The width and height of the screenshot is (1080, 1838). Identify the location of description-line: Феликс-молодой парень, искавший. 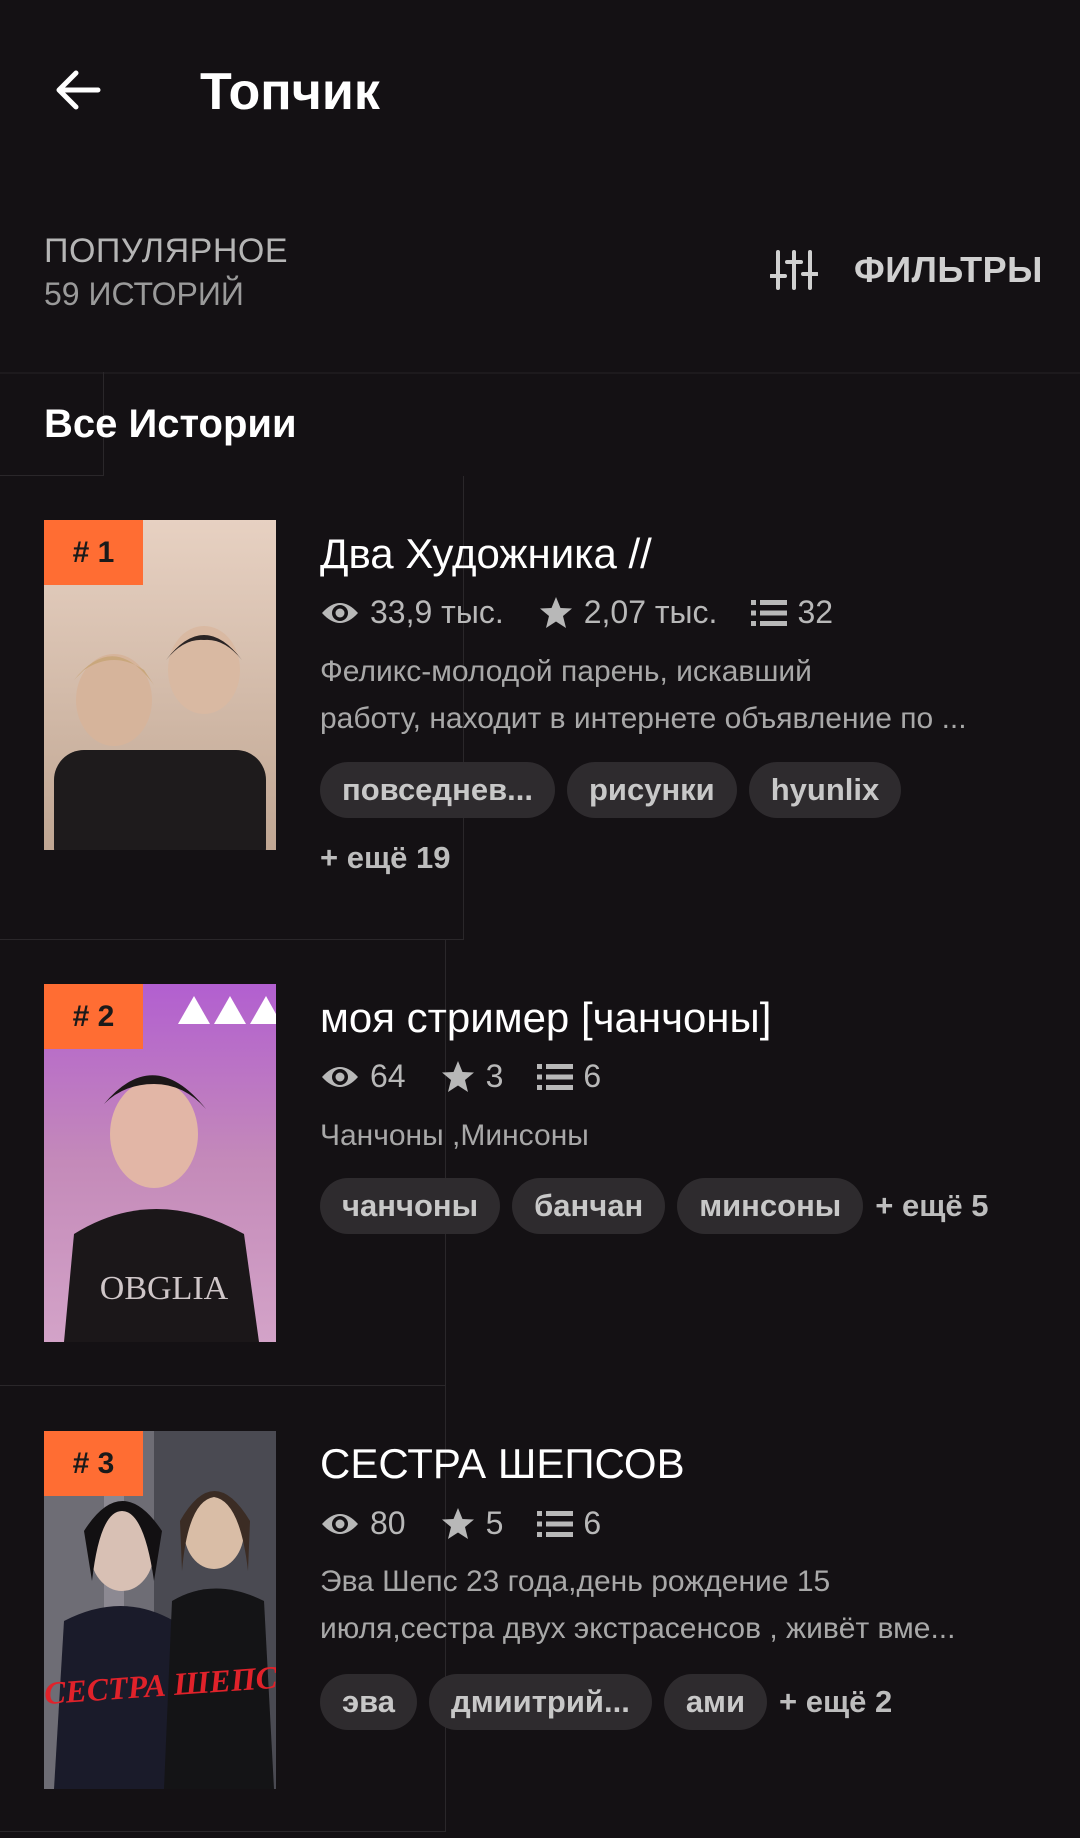
(566, 671).